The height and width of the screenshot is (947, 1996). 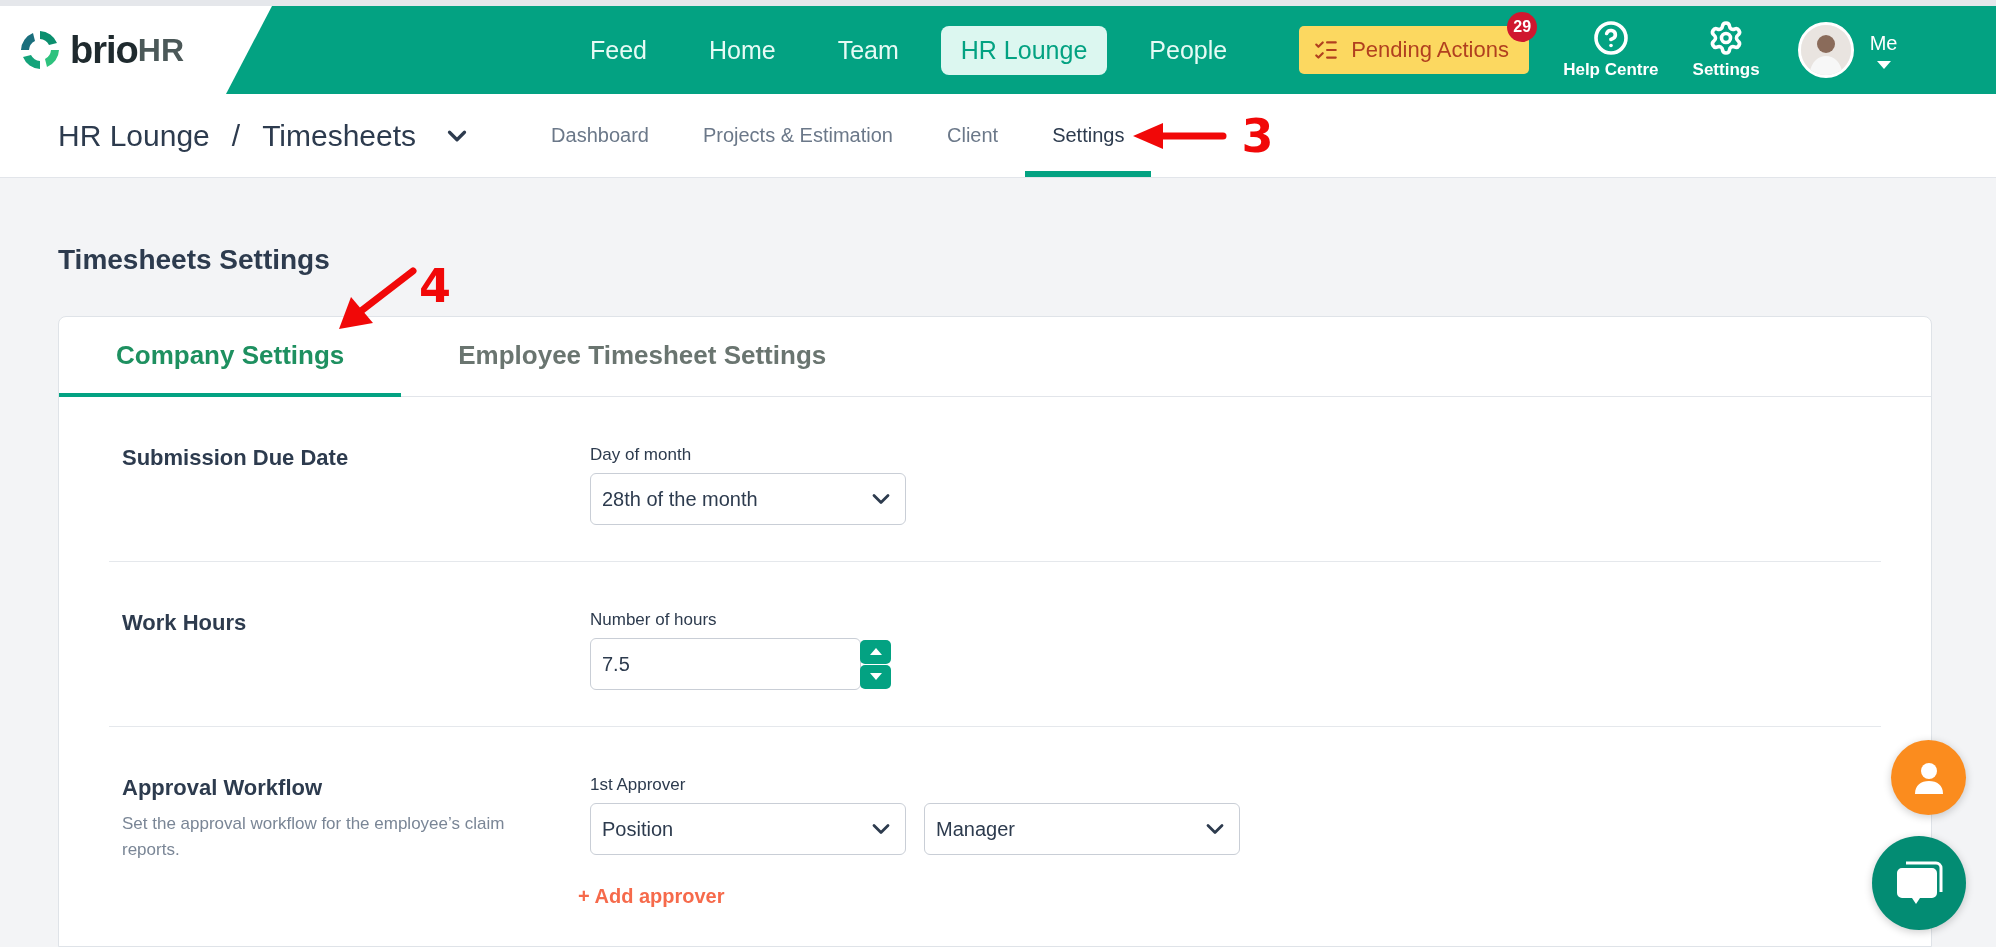 I want to click on nav-link: Team, so click(x=868, y=50).